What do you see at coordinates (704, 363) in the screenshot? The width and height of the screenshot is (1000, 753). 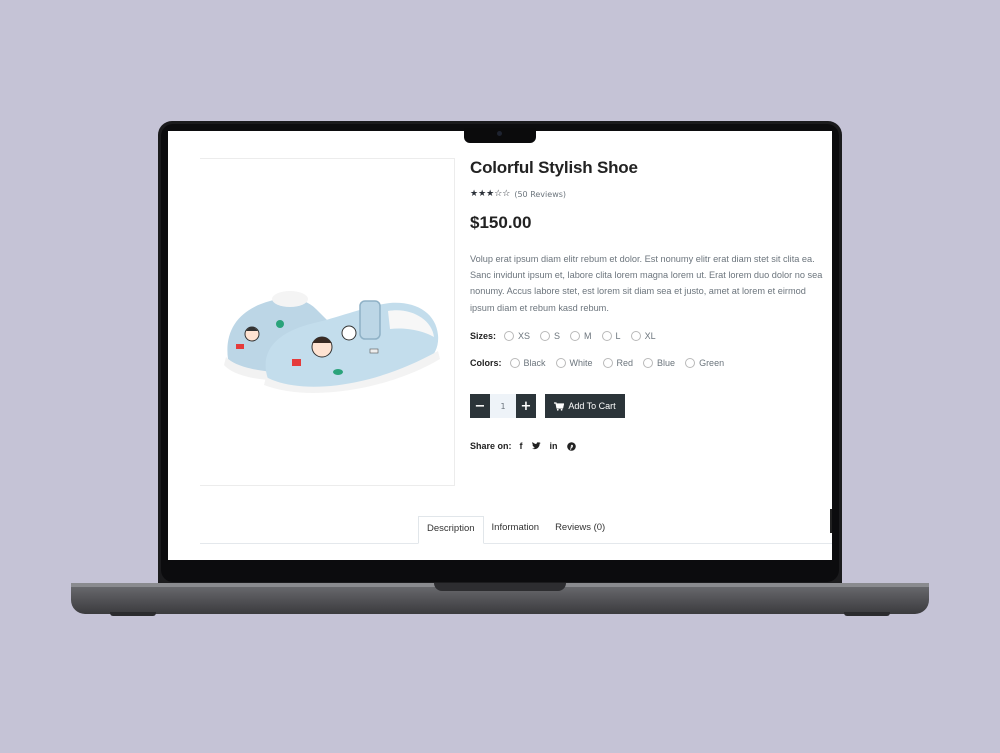 I see `color-option-green: Green` at bounding box center [704, 363].